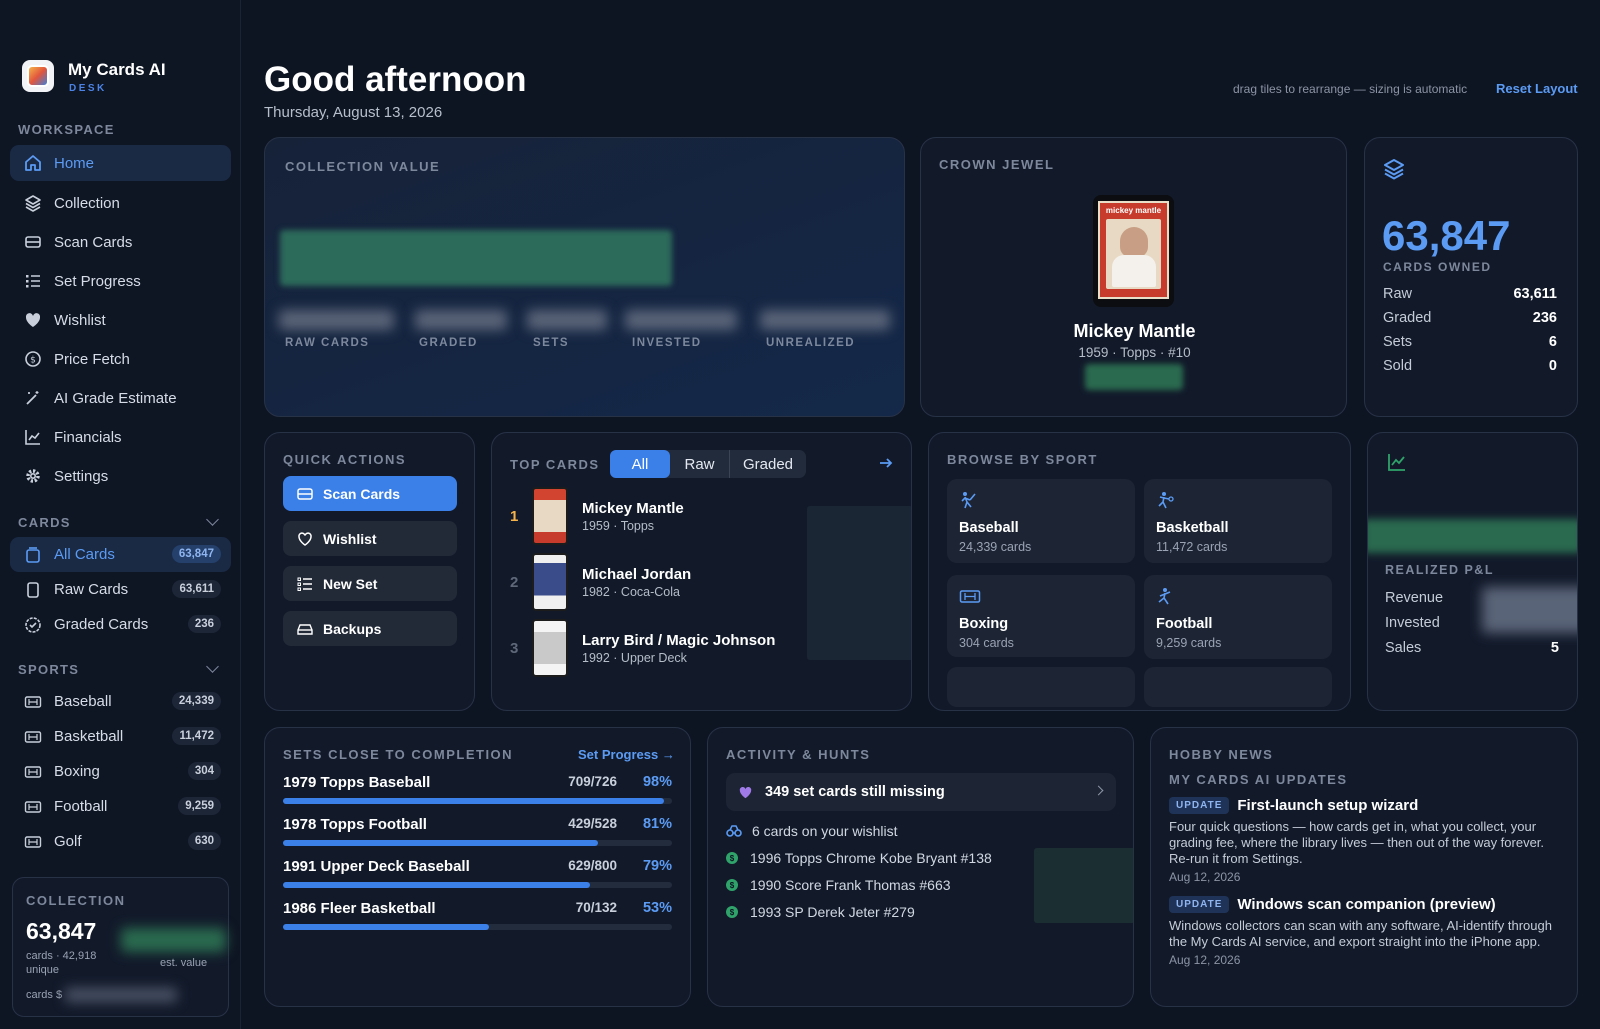 This screenshot has width=1600, height=1029. I want to click on set-row: 1978 Topps Football 429/528 81%, so click(477, 831).